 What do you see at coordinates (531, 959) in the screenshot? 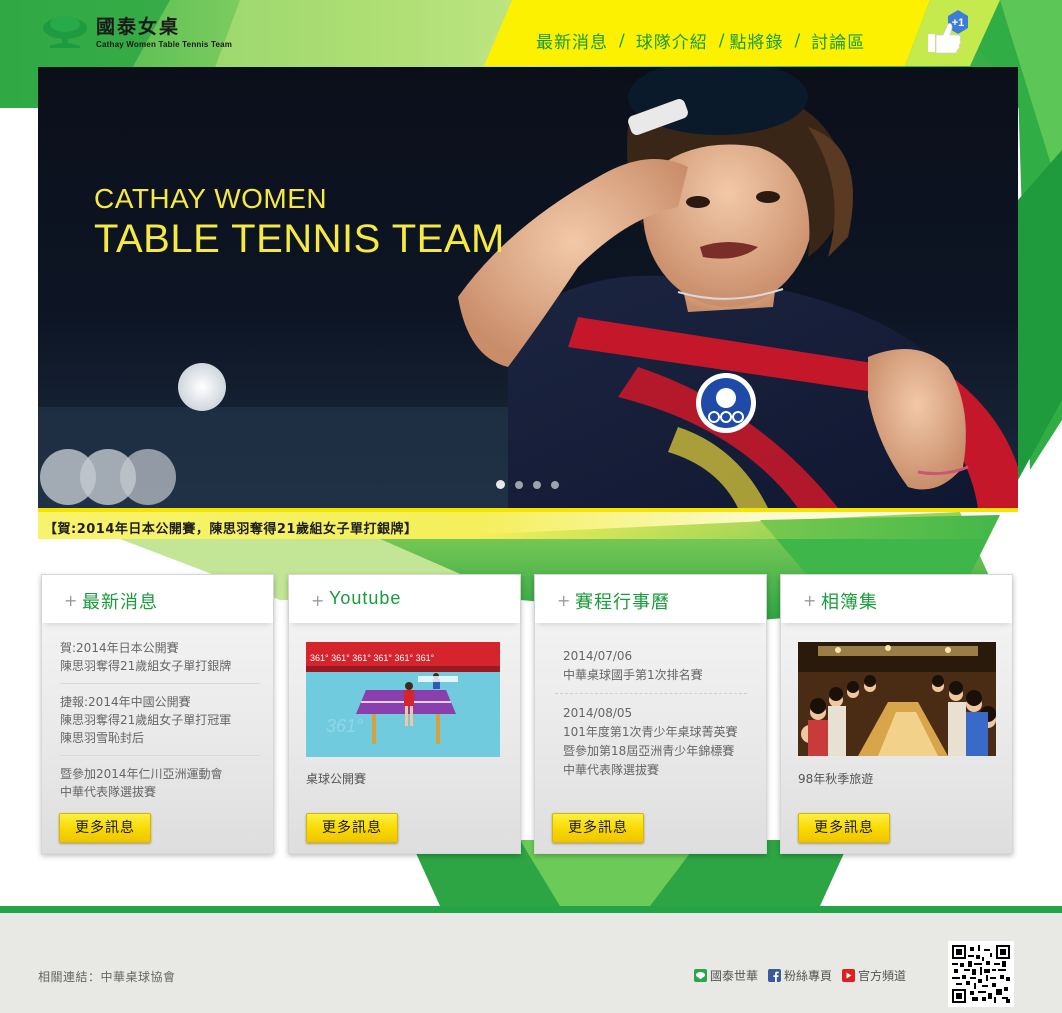
I see `site-footer: 相關連結：中華桌球協會 國泰世華 粉絲專頁 官方頻道` at bounding box center [531, 959].